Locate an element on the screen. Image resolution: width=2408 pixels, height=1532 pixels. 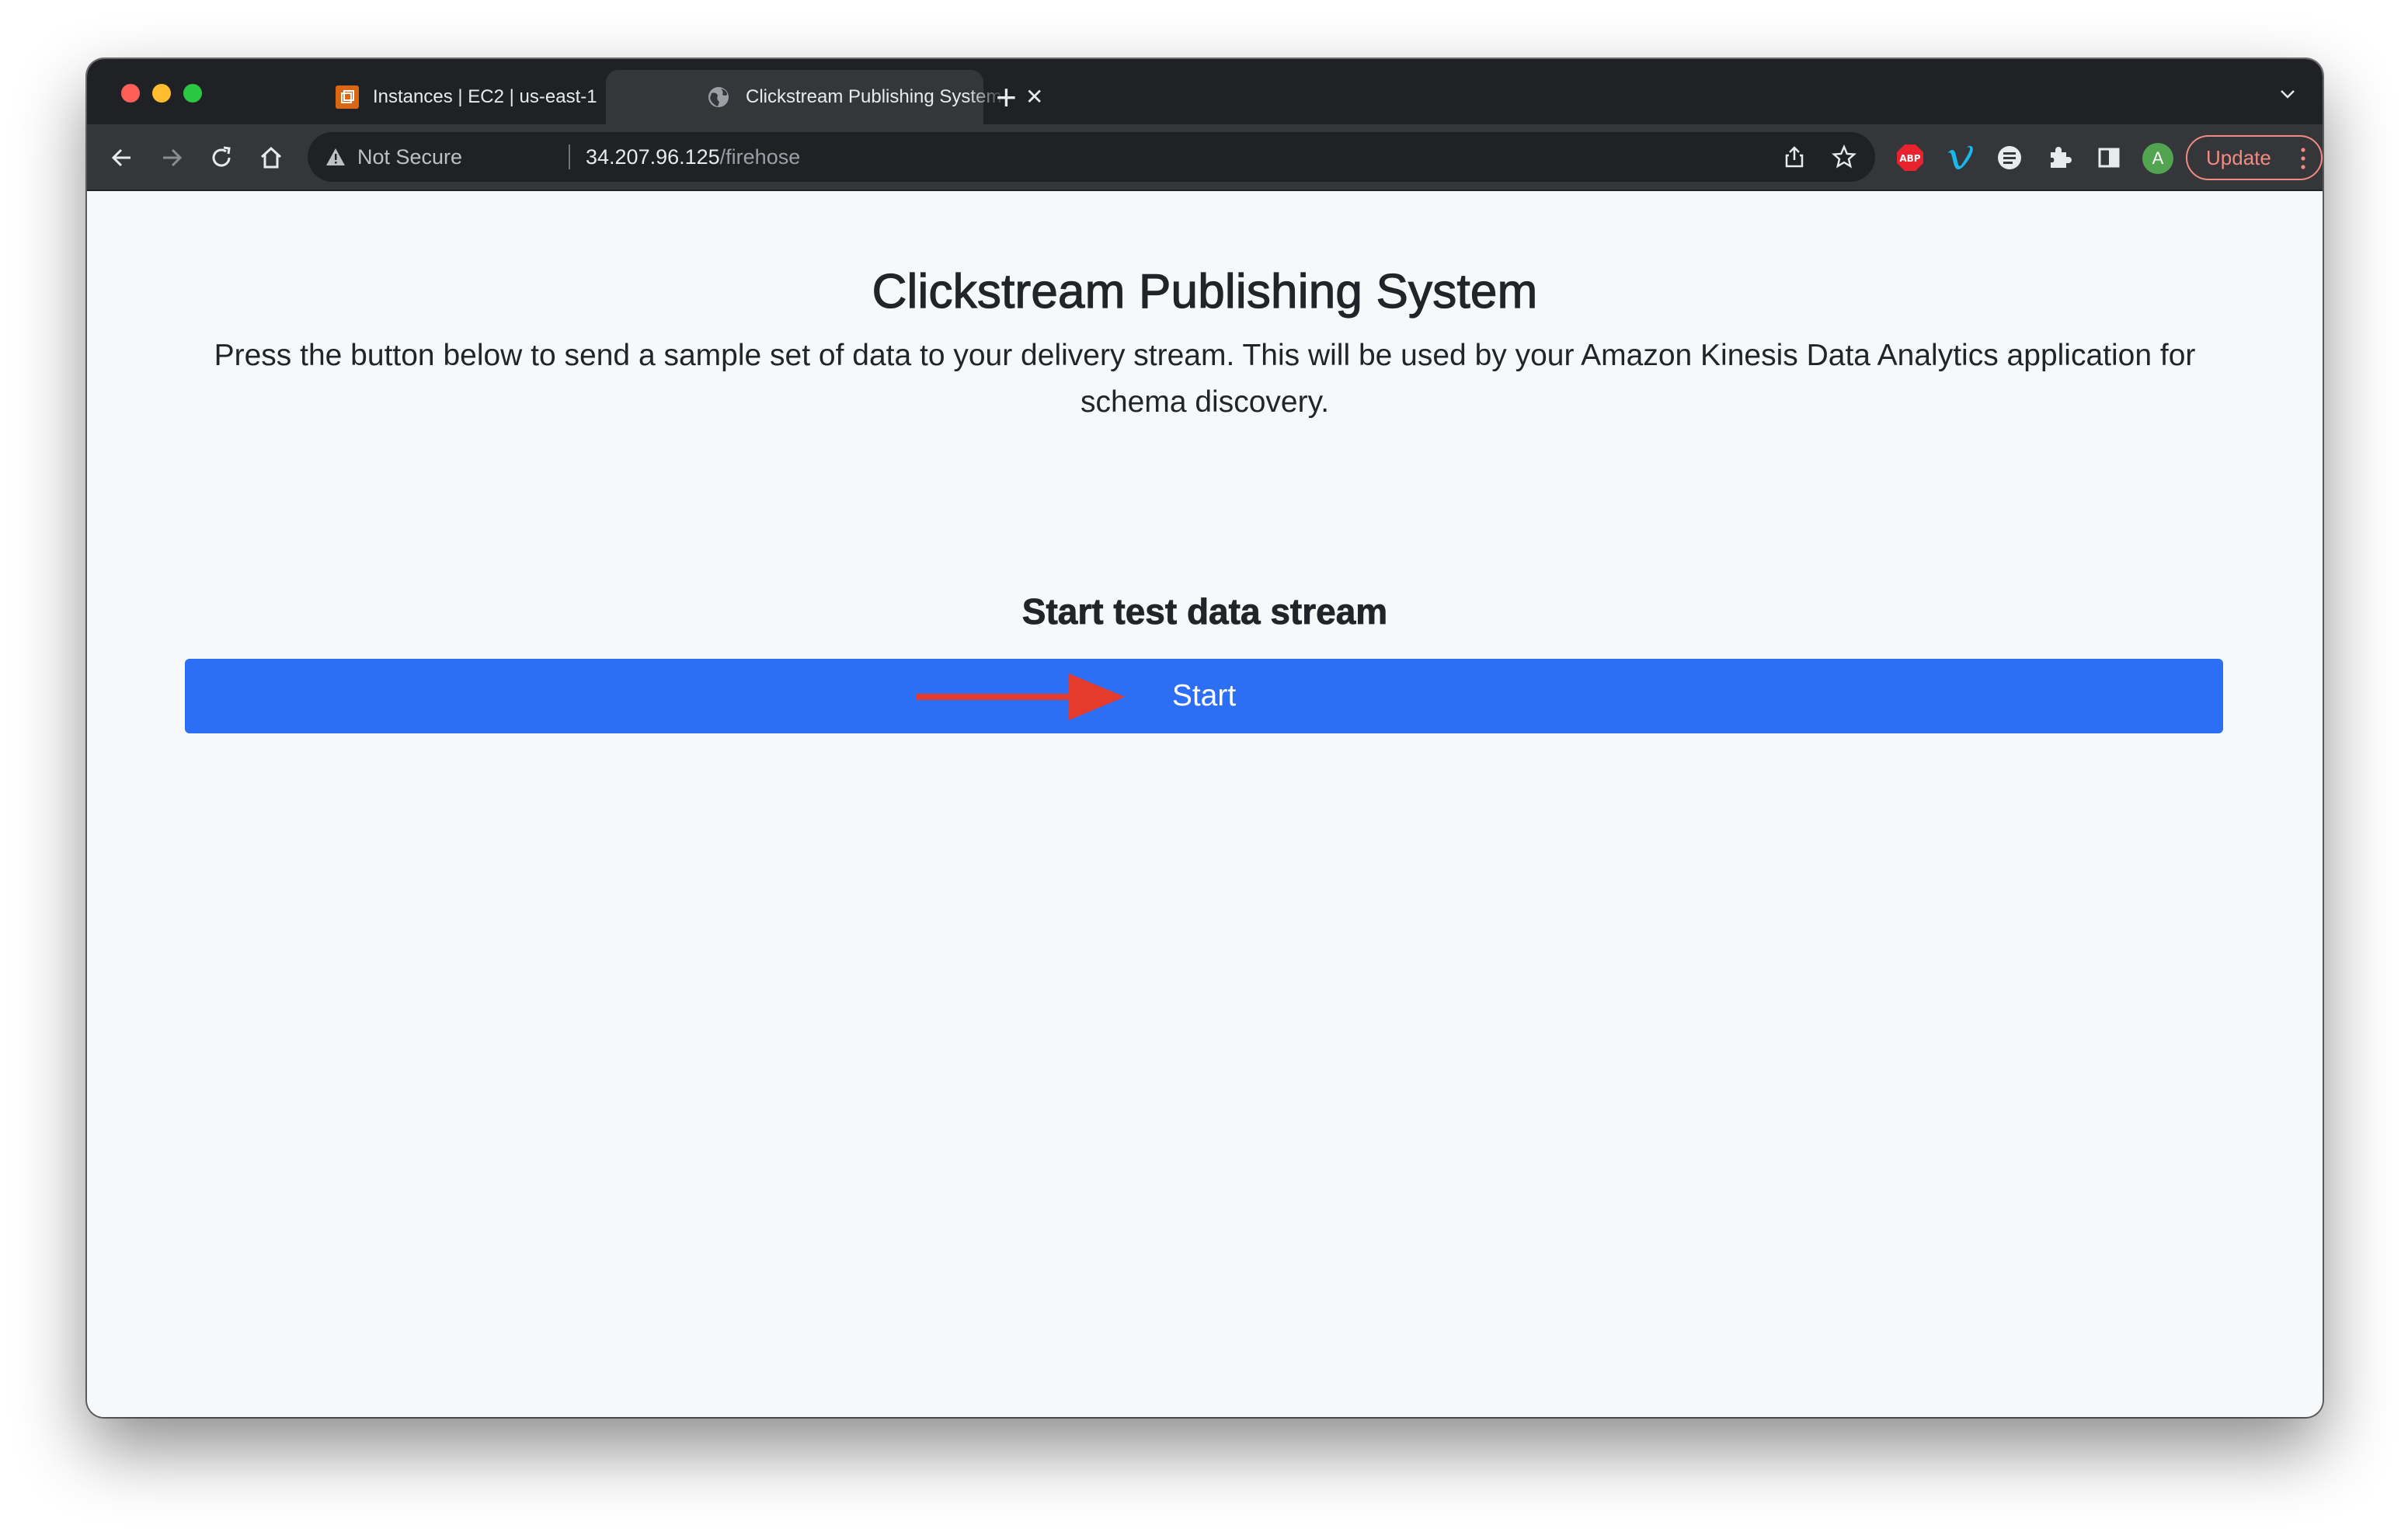
kebab-menu-icon is located at coordinates (2303, 158).